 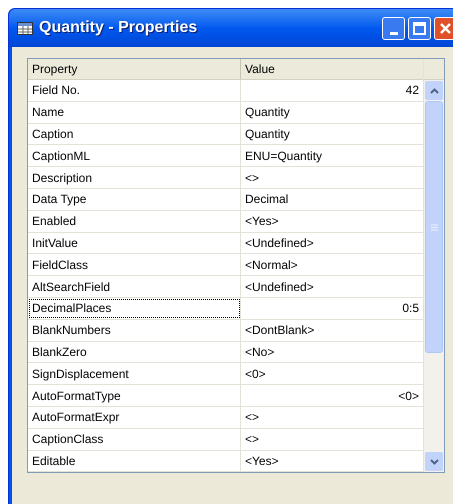 I want to click on value-cell: 42, so click(x=332, y=90).